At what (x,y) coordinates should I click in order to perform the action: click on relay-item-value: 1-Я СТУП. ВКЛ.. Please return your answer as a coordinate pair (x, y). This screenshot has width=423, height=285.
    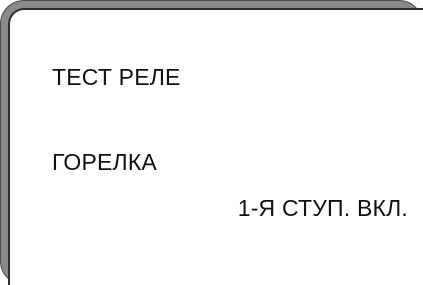
    Looking at the image, I should click on (322, 208).